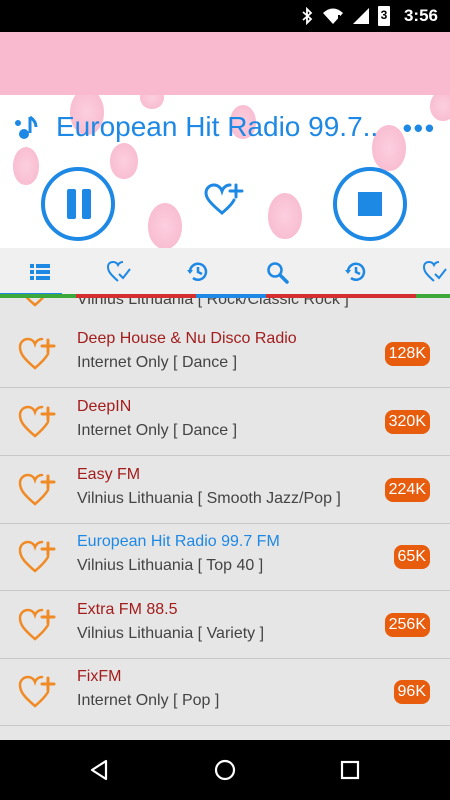  What do you see at coordinates (217, 126) in the screenshot?
I see `now-playing-title: European Hit Radio 99.7..` at bounding box center [217, 126].